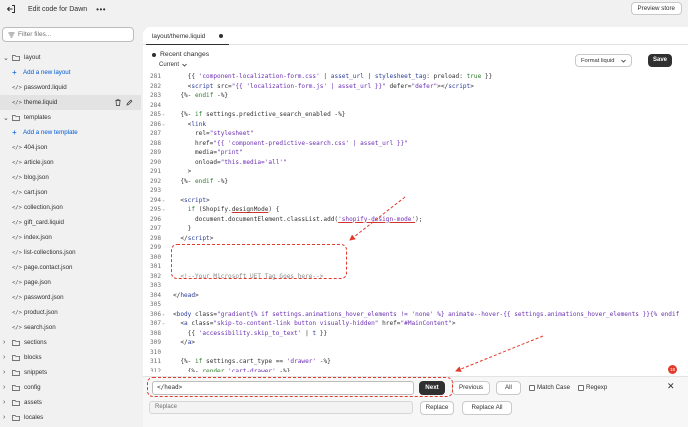  Describe the element at coordinates (47, 72) in the screenshot. I see `sidebar-item-label: Add a new layout` at that location.